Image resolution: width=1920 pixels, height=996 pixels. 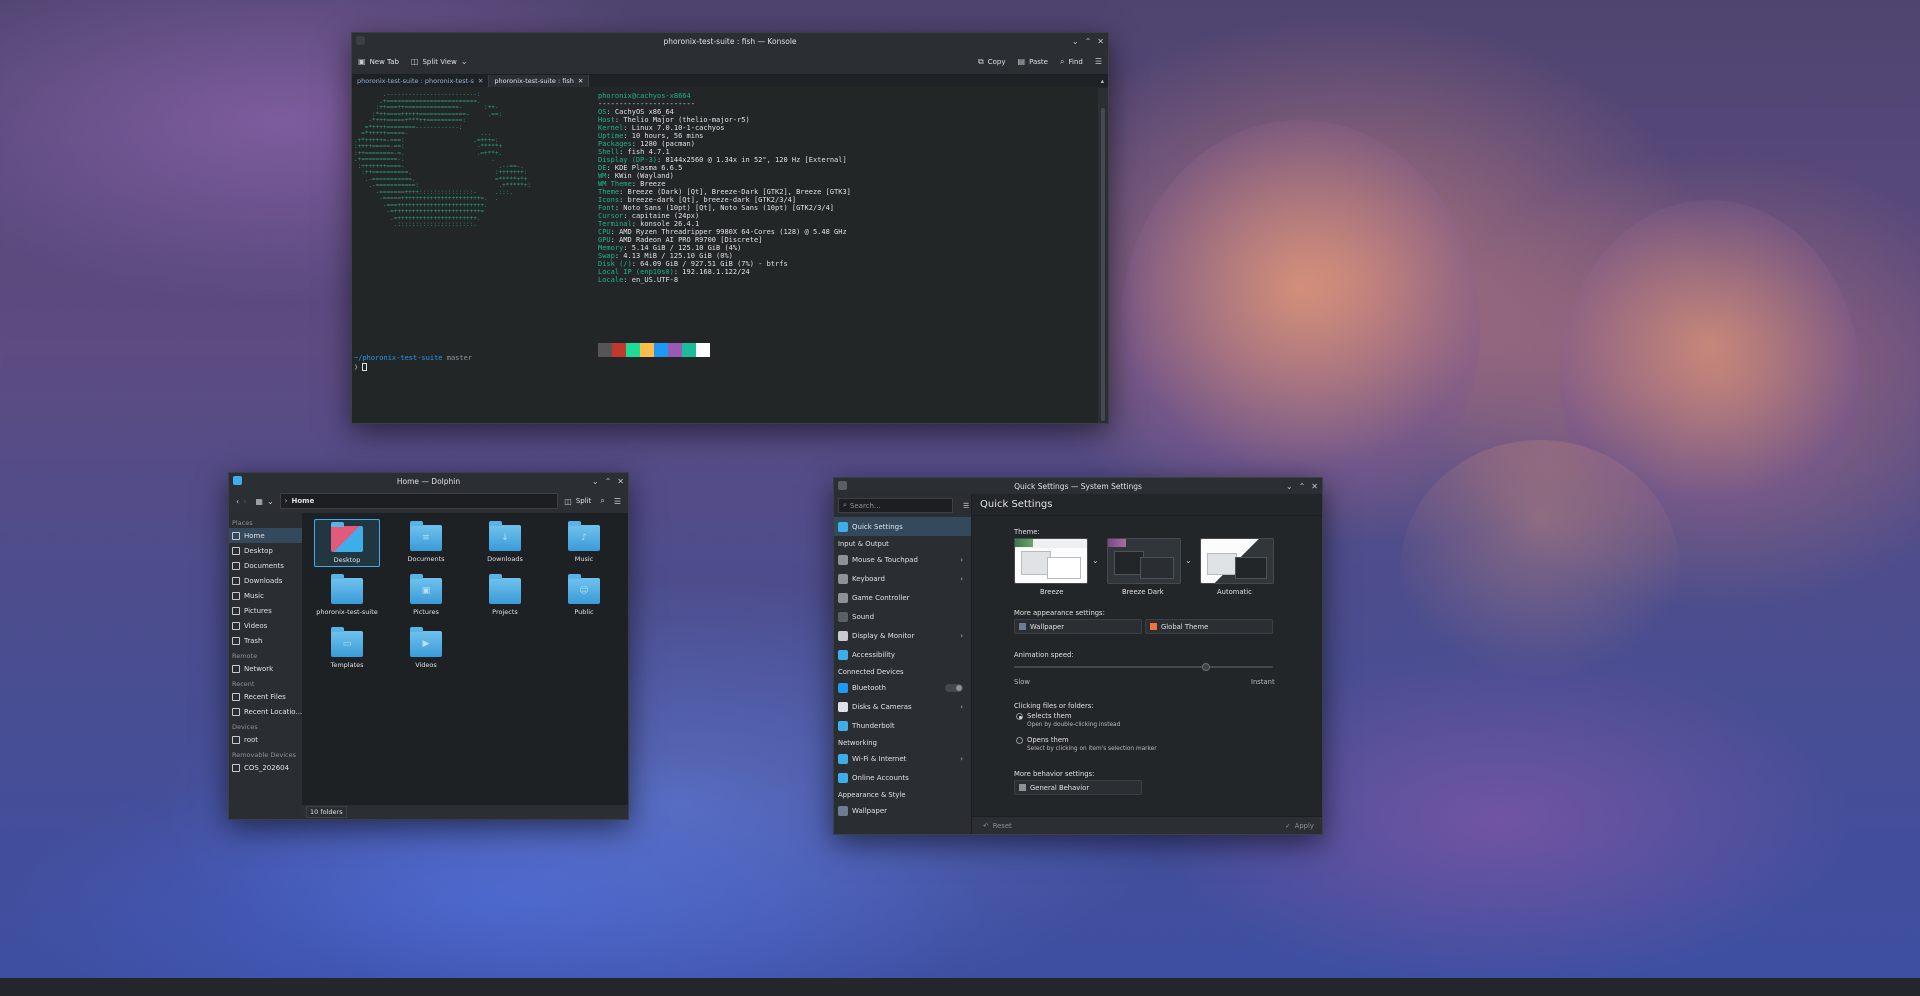 I want to click on folder-icon: ≡, so click(x=426, y=536).